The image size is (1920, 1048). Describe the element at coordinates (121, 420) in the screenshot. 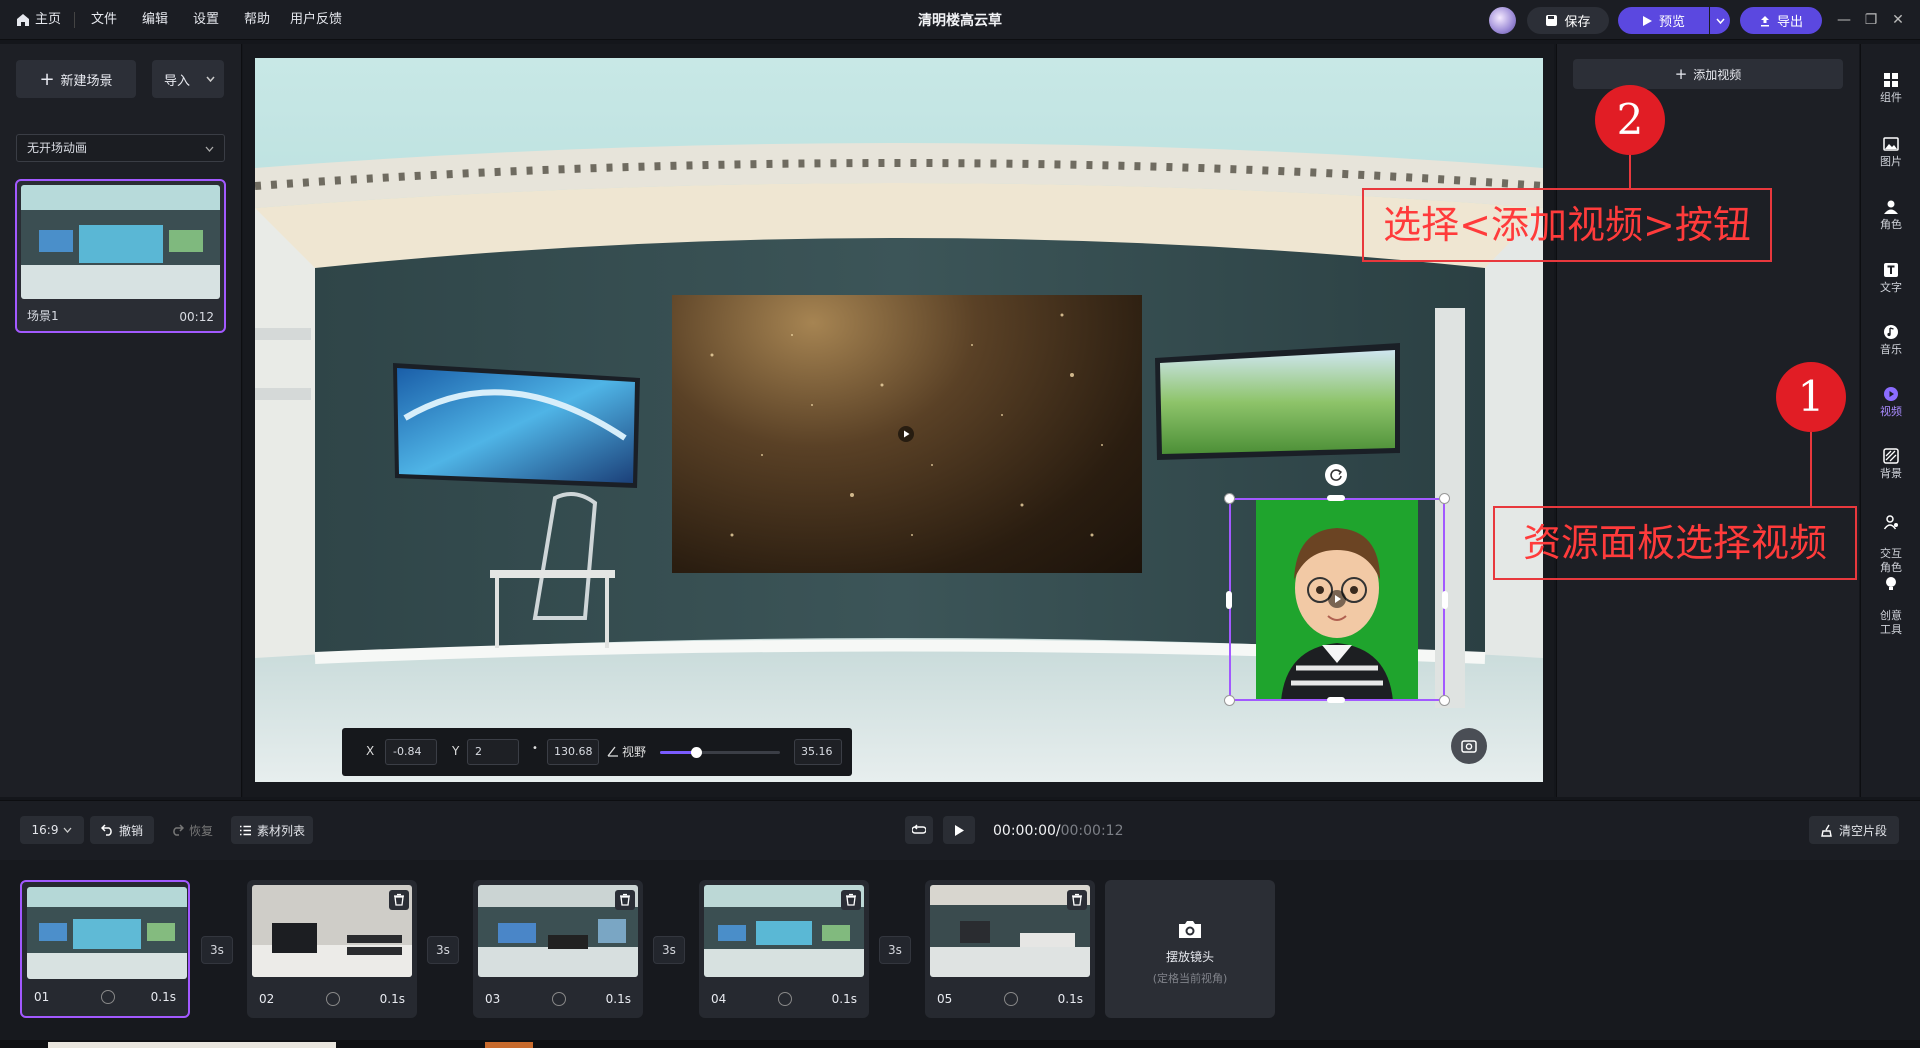

I see `scene-panel: + 新建场景 导入 无开场动画 场景1 00:12` at that location.